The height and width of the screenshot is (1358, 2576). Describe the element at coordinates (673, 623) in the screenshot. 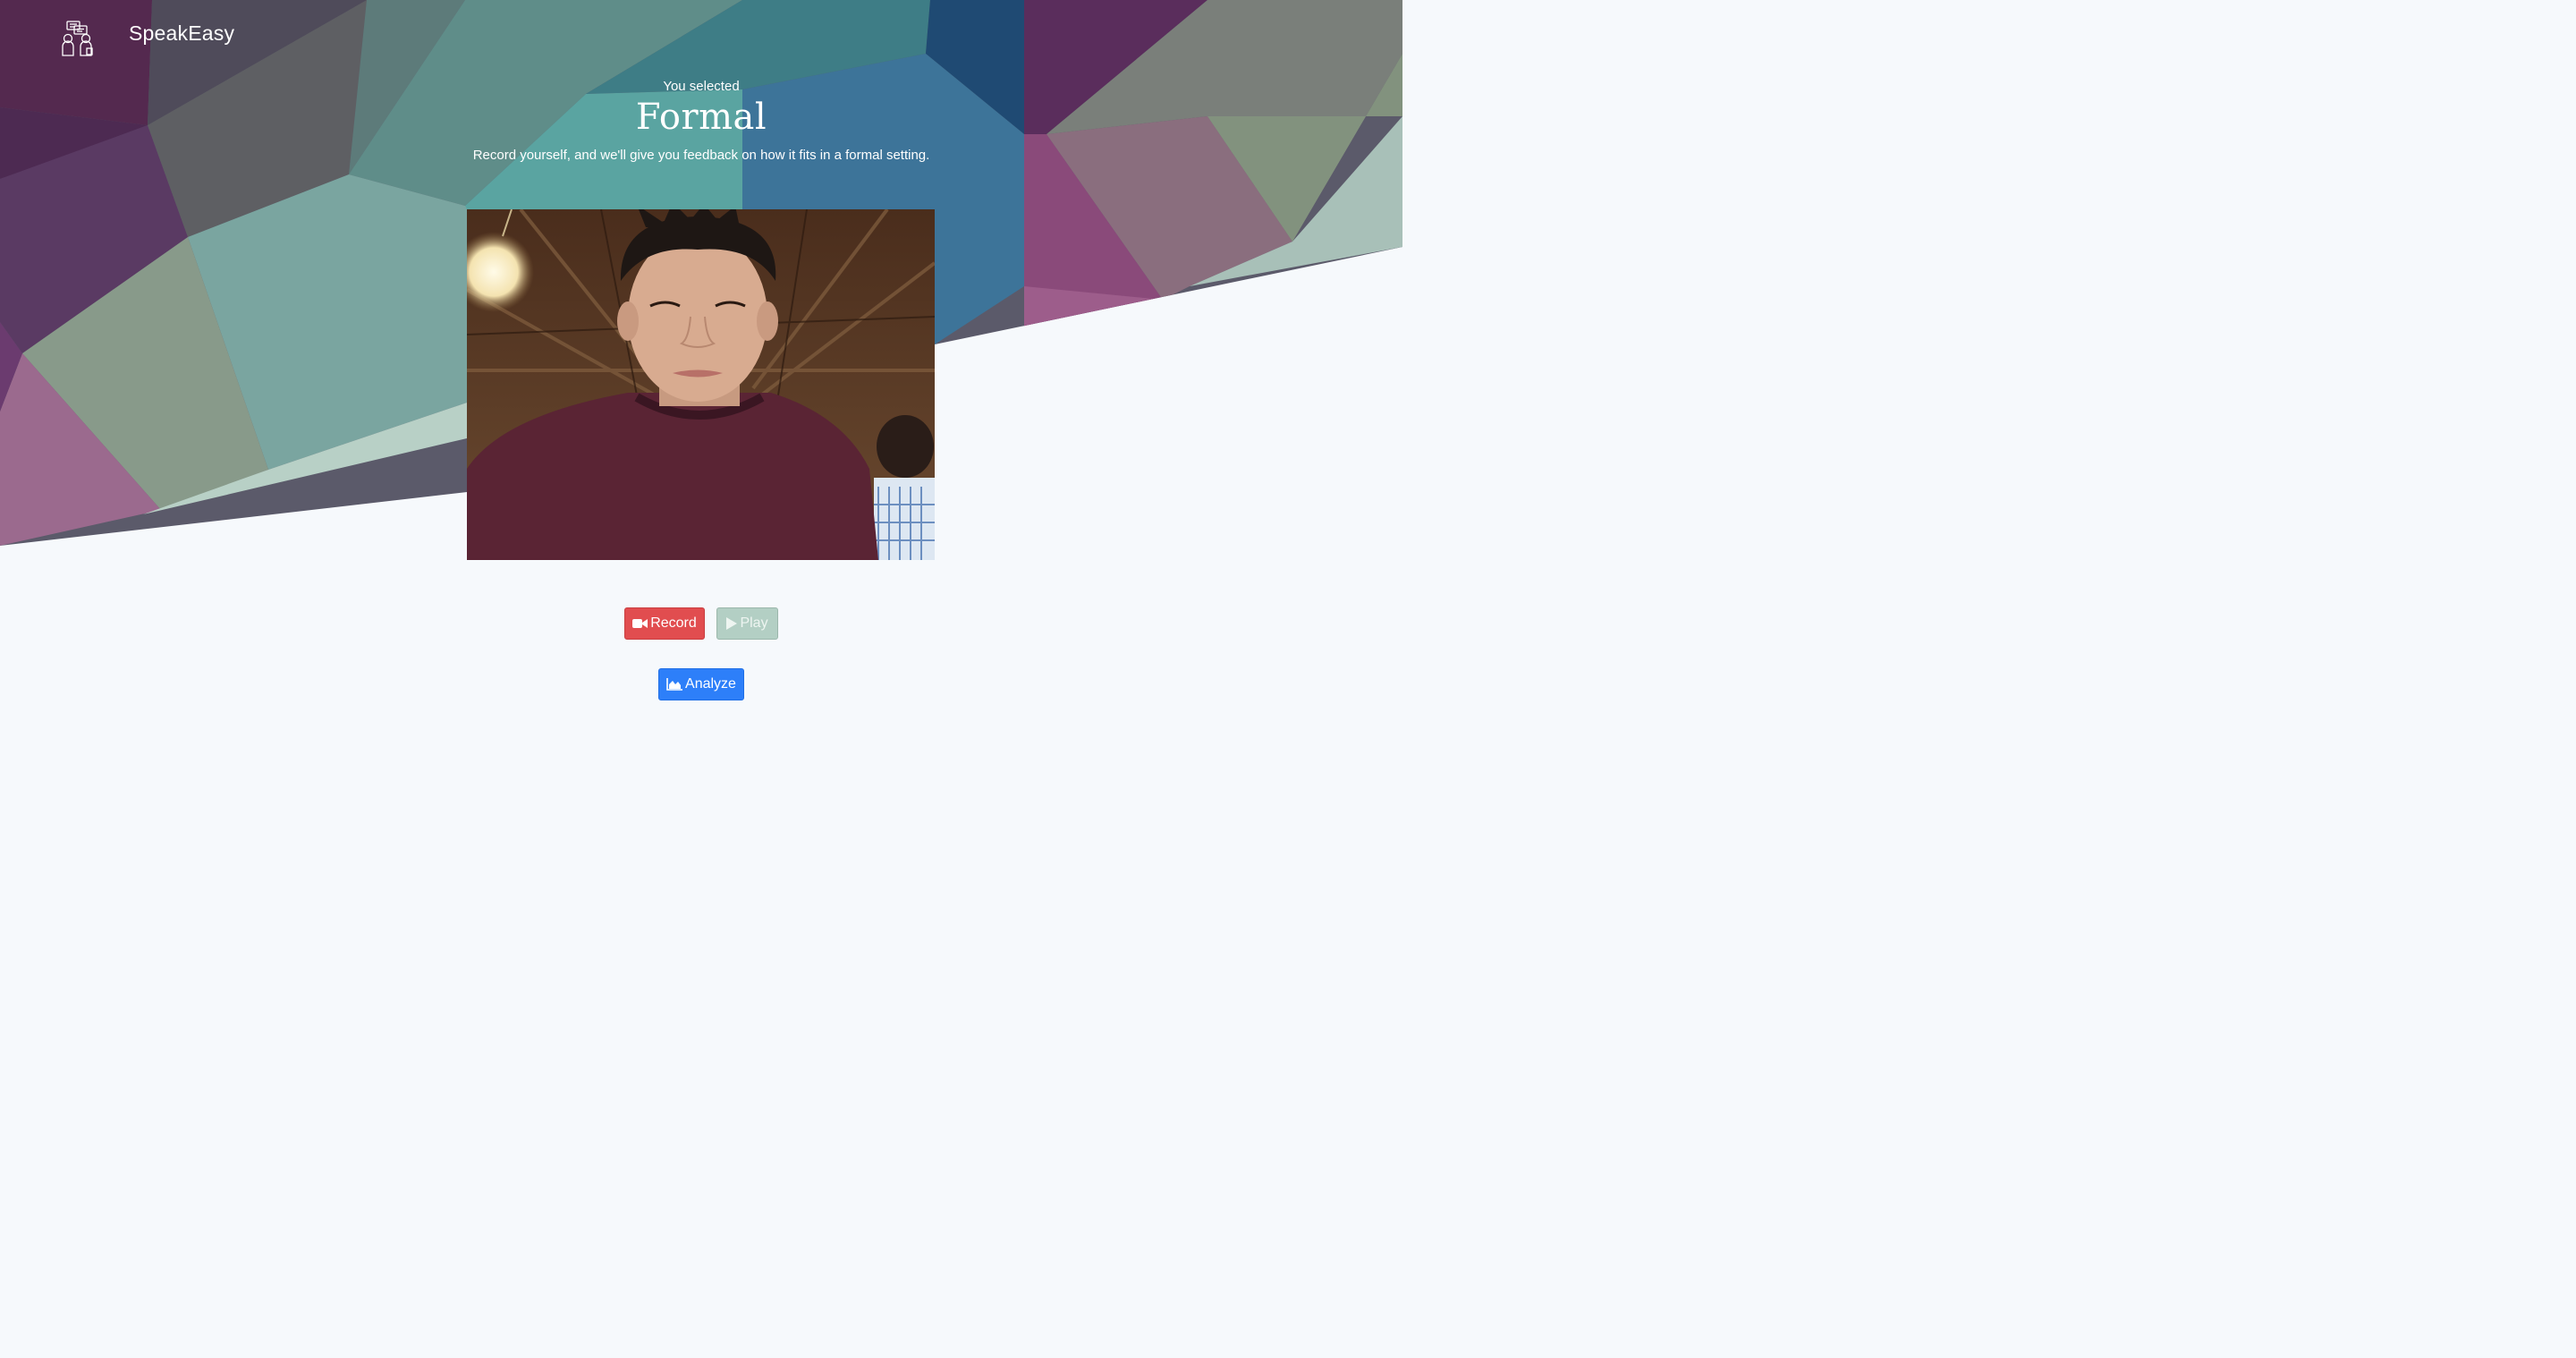

I see `record-label: Record` at that location.